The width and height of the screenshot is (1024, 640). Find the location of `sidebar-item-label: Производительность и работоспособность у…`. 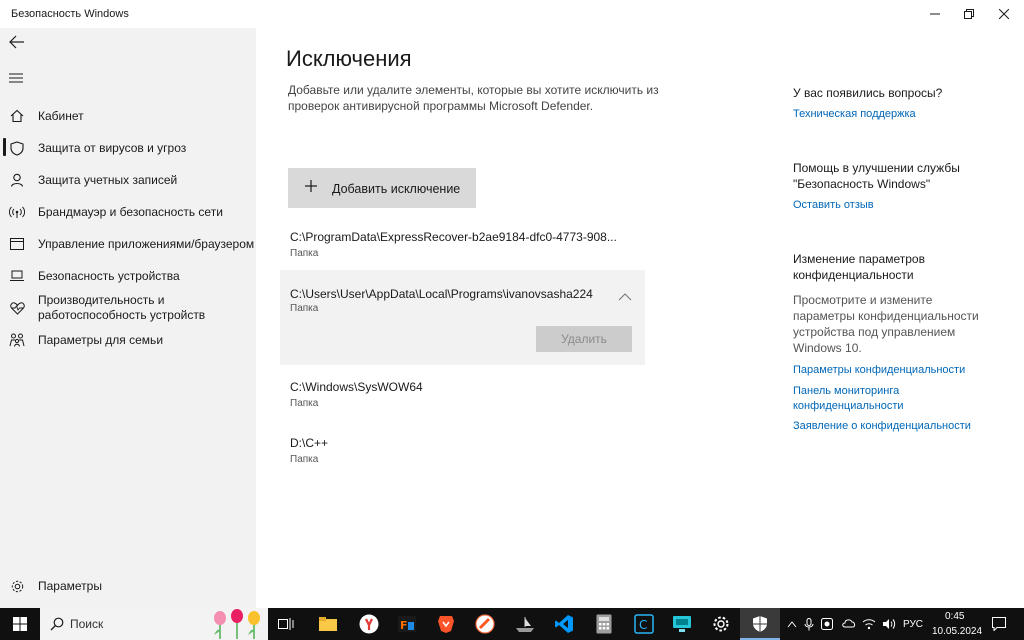

sidebar-item-label: Производительность и работоспособность у… is located at coordinates (122, 307).